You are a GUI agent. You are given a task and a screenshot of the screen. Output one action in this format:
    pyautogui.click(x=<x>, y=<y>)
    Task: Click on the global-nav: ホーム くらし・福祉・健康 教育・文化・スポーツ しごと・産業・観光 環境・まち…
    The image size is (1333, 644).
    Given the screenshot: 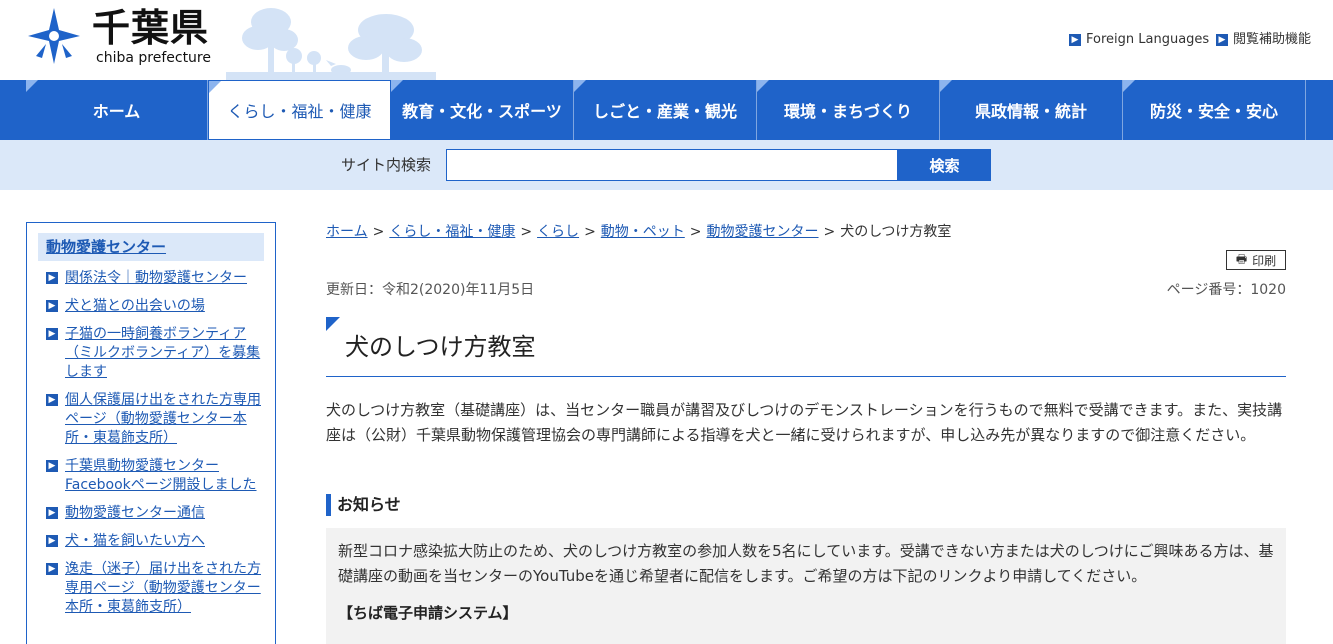 What is the action you would take?
    pyautogui.click(x=666, y=110)
    